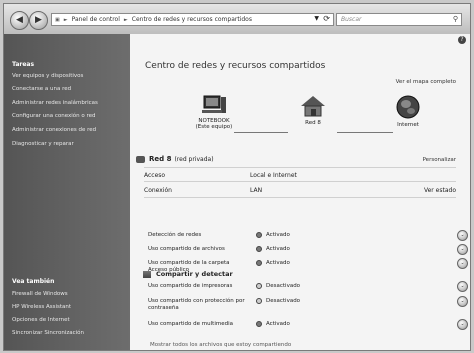 The width and height of the screenshot is (474, 353). What do you see at coordinates (158, 190) in the screenshot?
I see `row-label: Conexión` at bounding box center [158, 190].